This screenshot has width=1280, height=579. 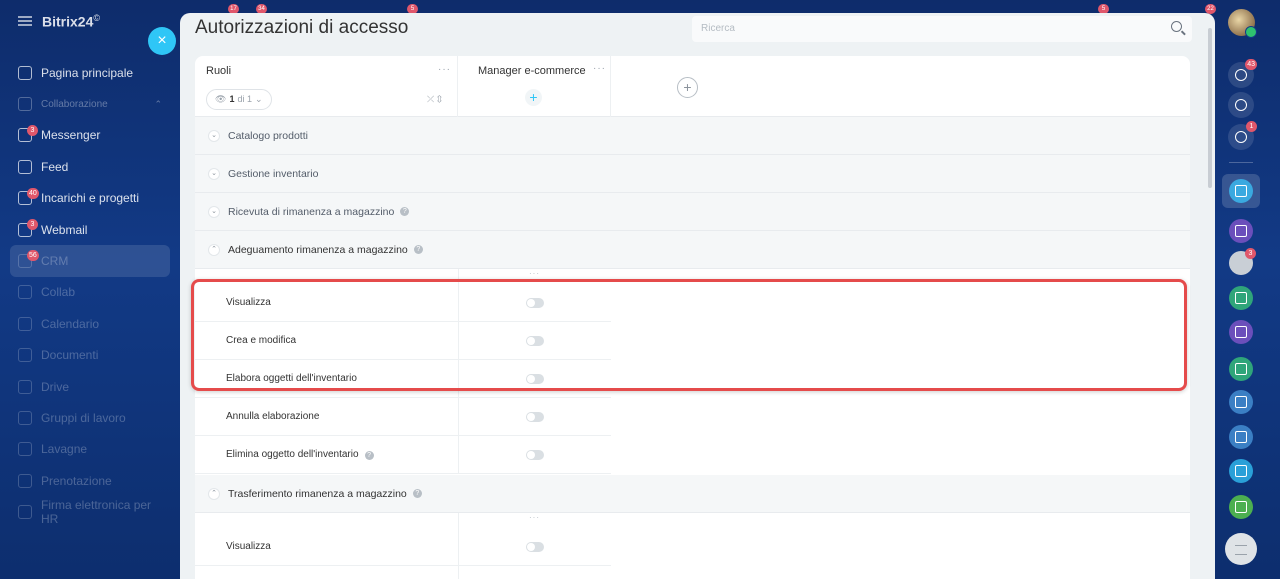 What do you see at coordinates (25, 417) in the screenshot?
I see `groups-icon` at bounding box center [25, 417].